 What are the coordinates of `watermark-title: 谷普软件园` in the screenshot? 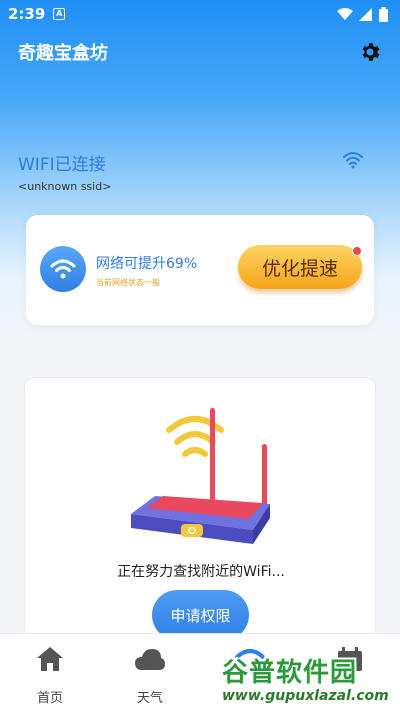 It's located at (290, 673).